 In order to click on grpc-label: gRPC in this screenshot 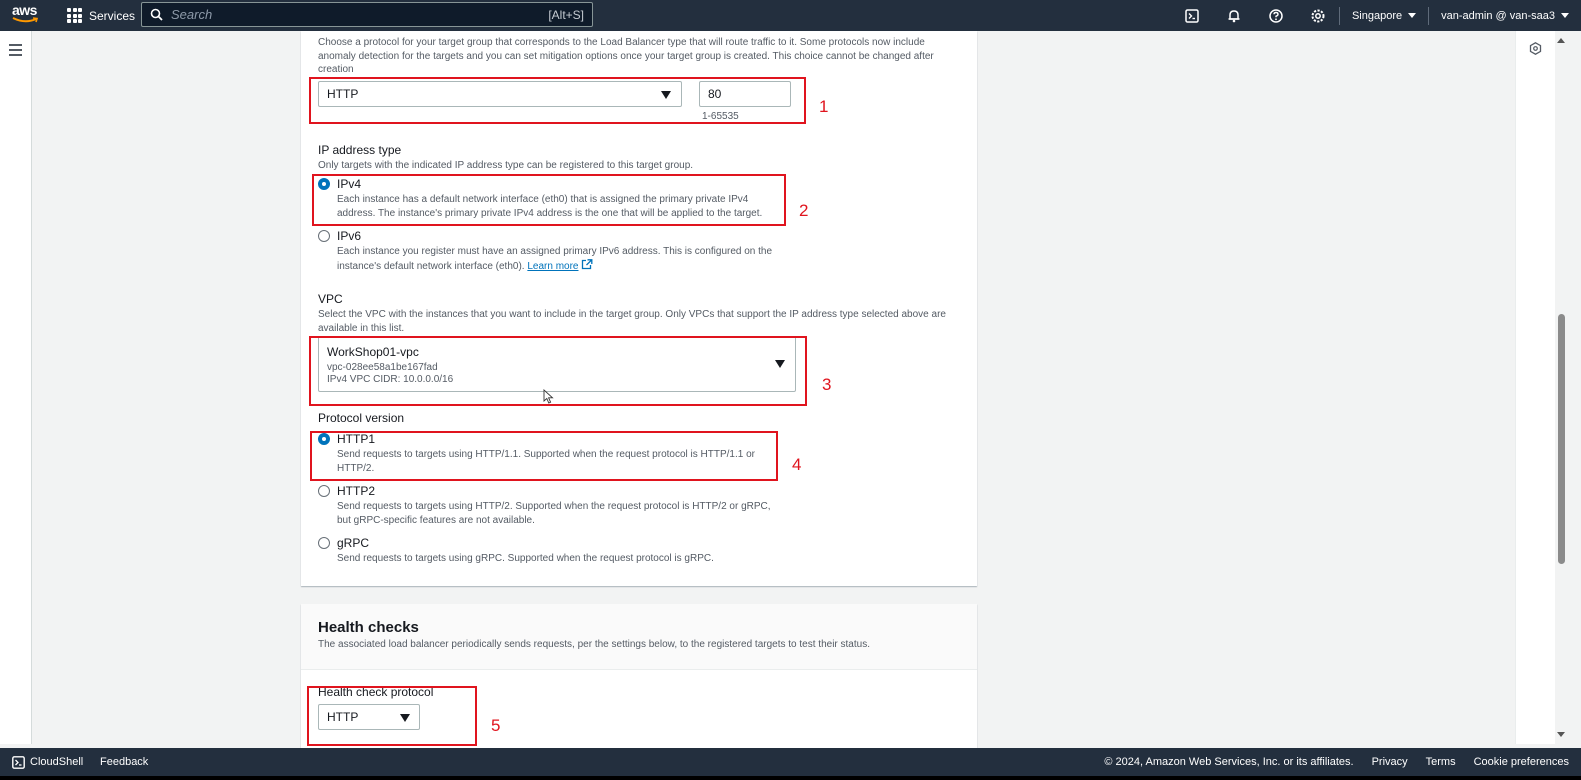, I will do `click(353, 543)`.